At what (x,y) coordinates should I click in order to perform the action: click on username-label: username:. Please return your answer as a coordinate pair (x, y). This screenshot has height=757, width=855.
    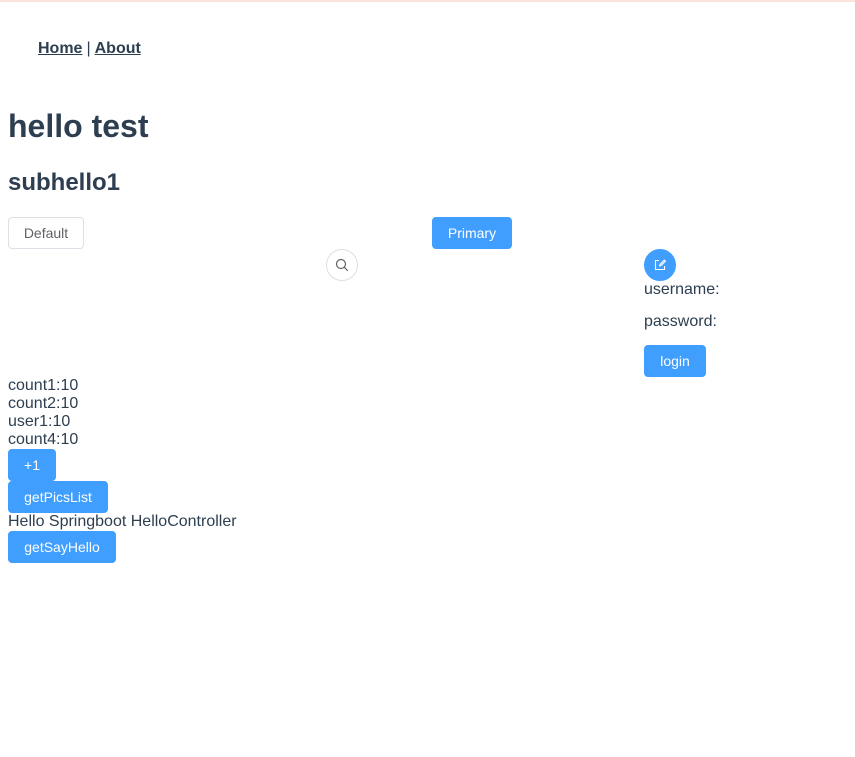
    Looking at the image, I should click on (682, 289).